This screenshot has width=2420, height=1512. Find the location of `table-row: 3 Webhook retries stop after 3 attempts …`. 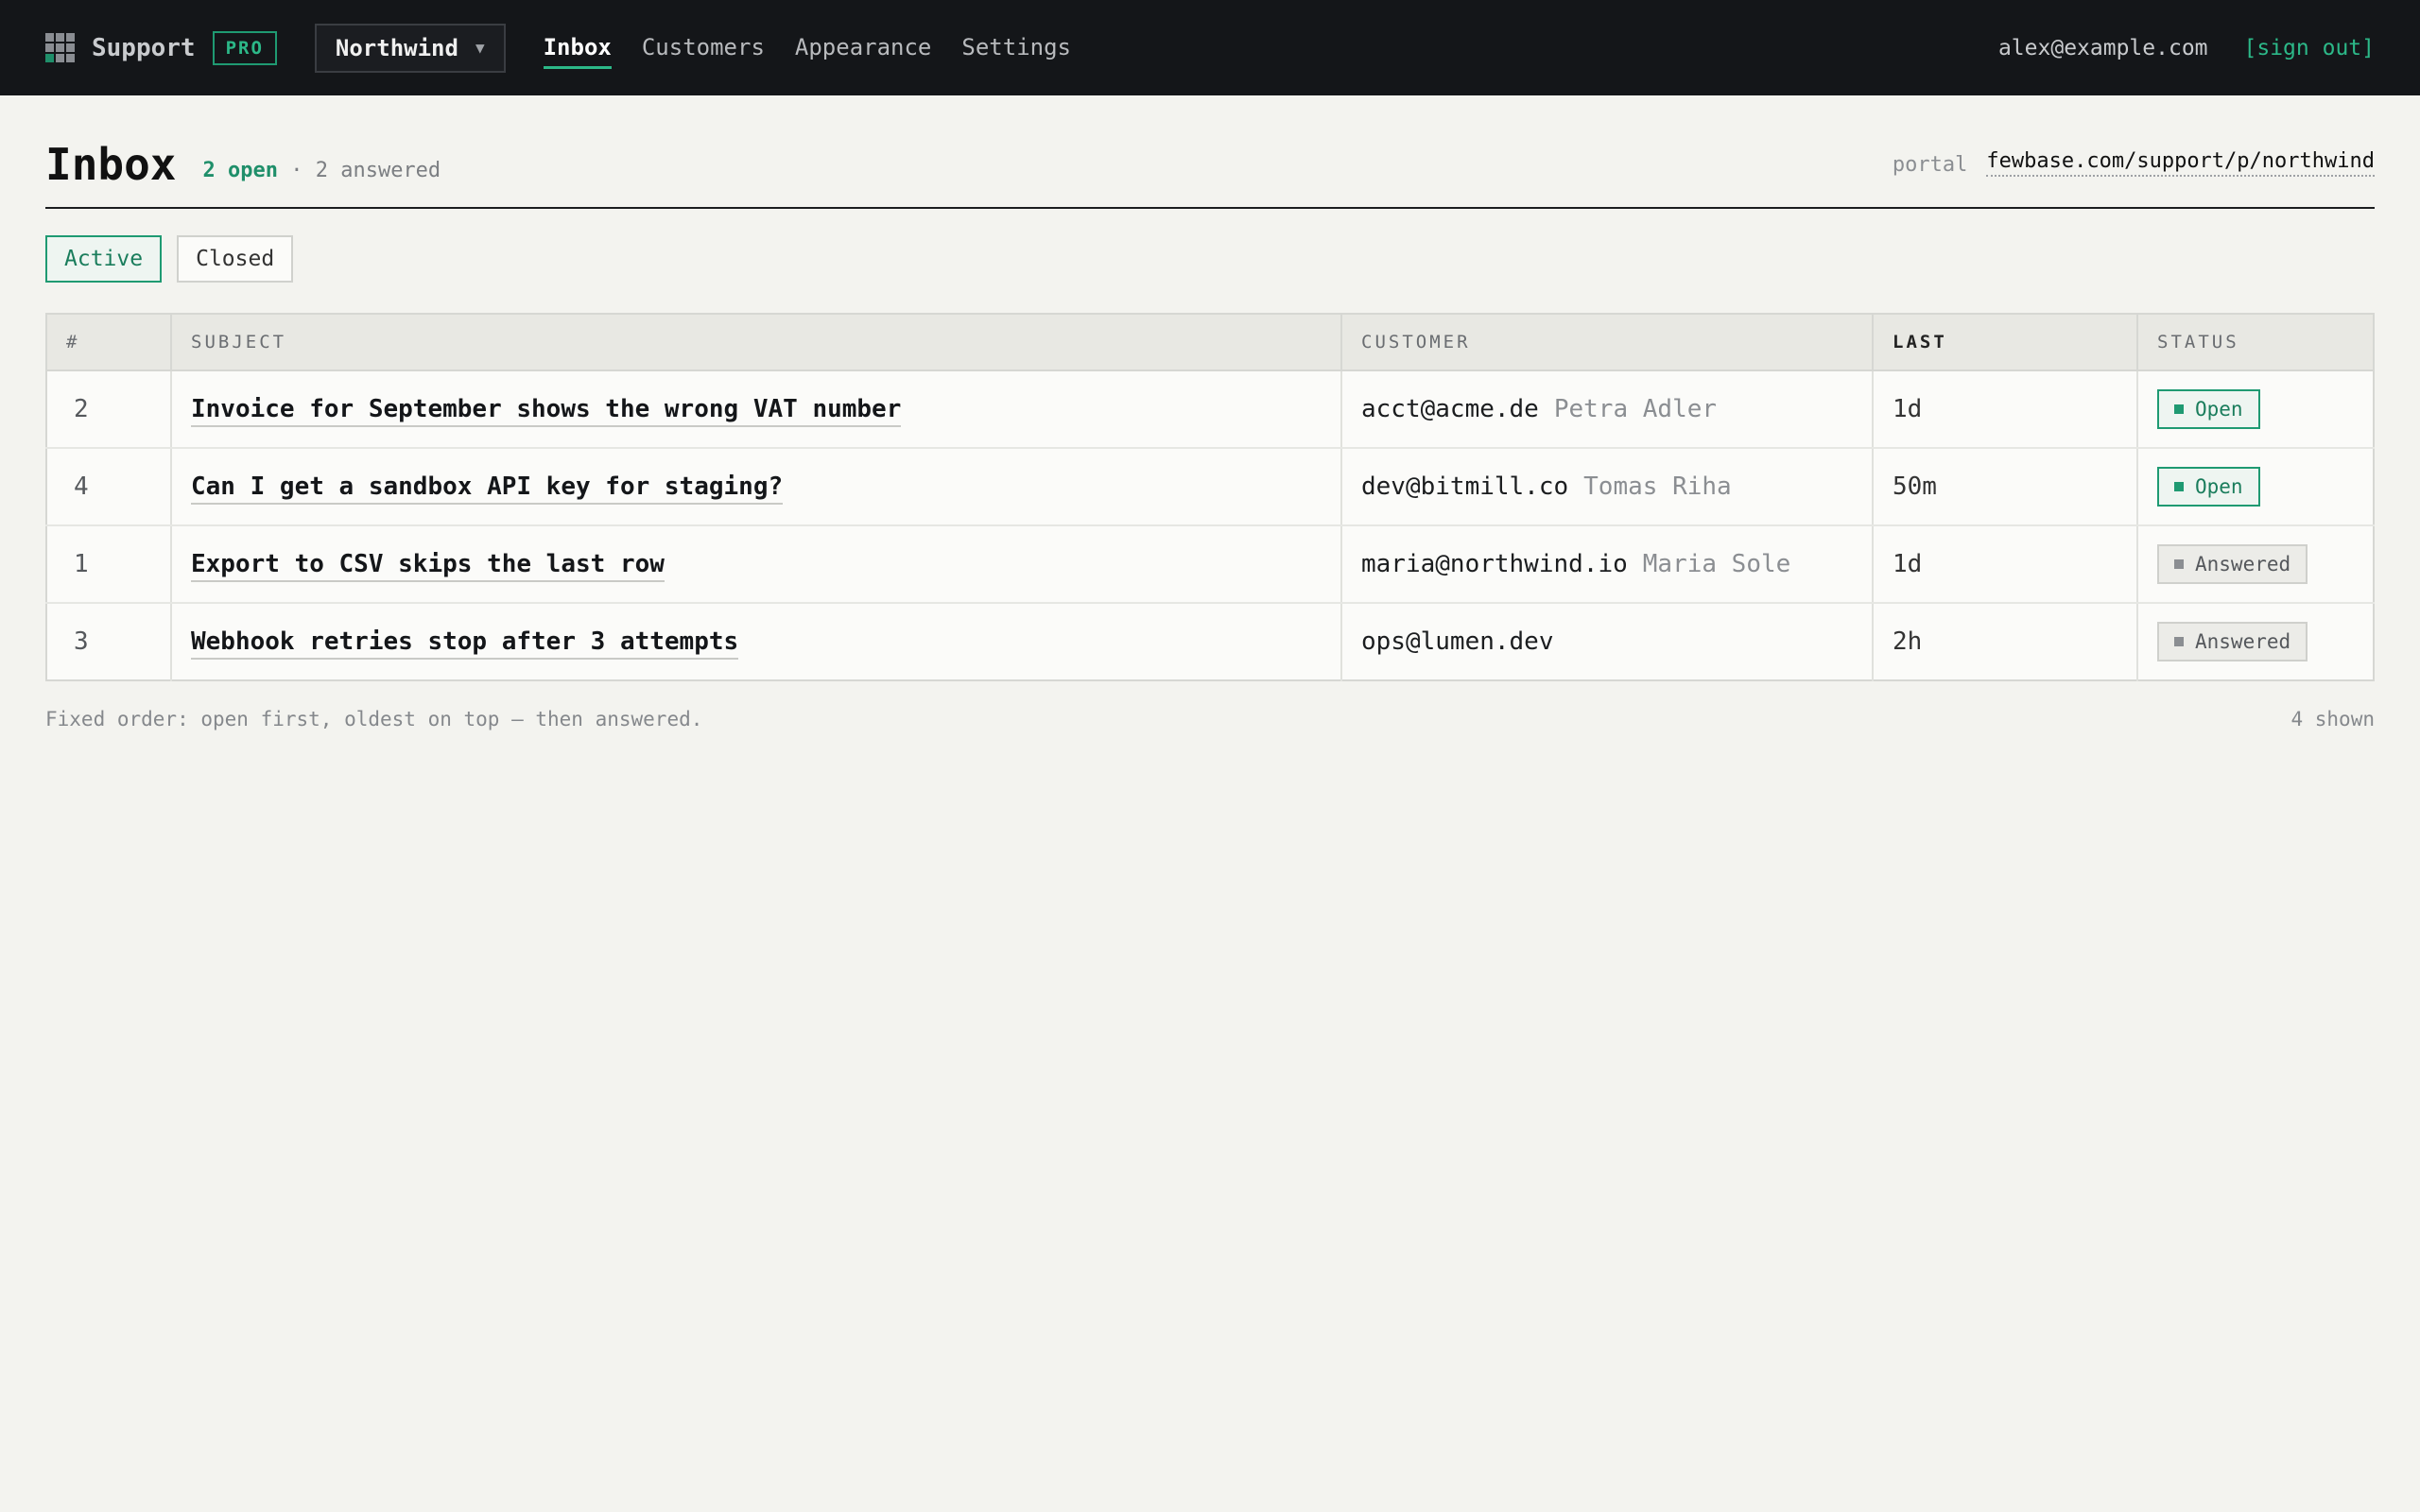

table-row: 3 Webhook retries stop after 3 attempts … is located at coordinates (1210, 641).